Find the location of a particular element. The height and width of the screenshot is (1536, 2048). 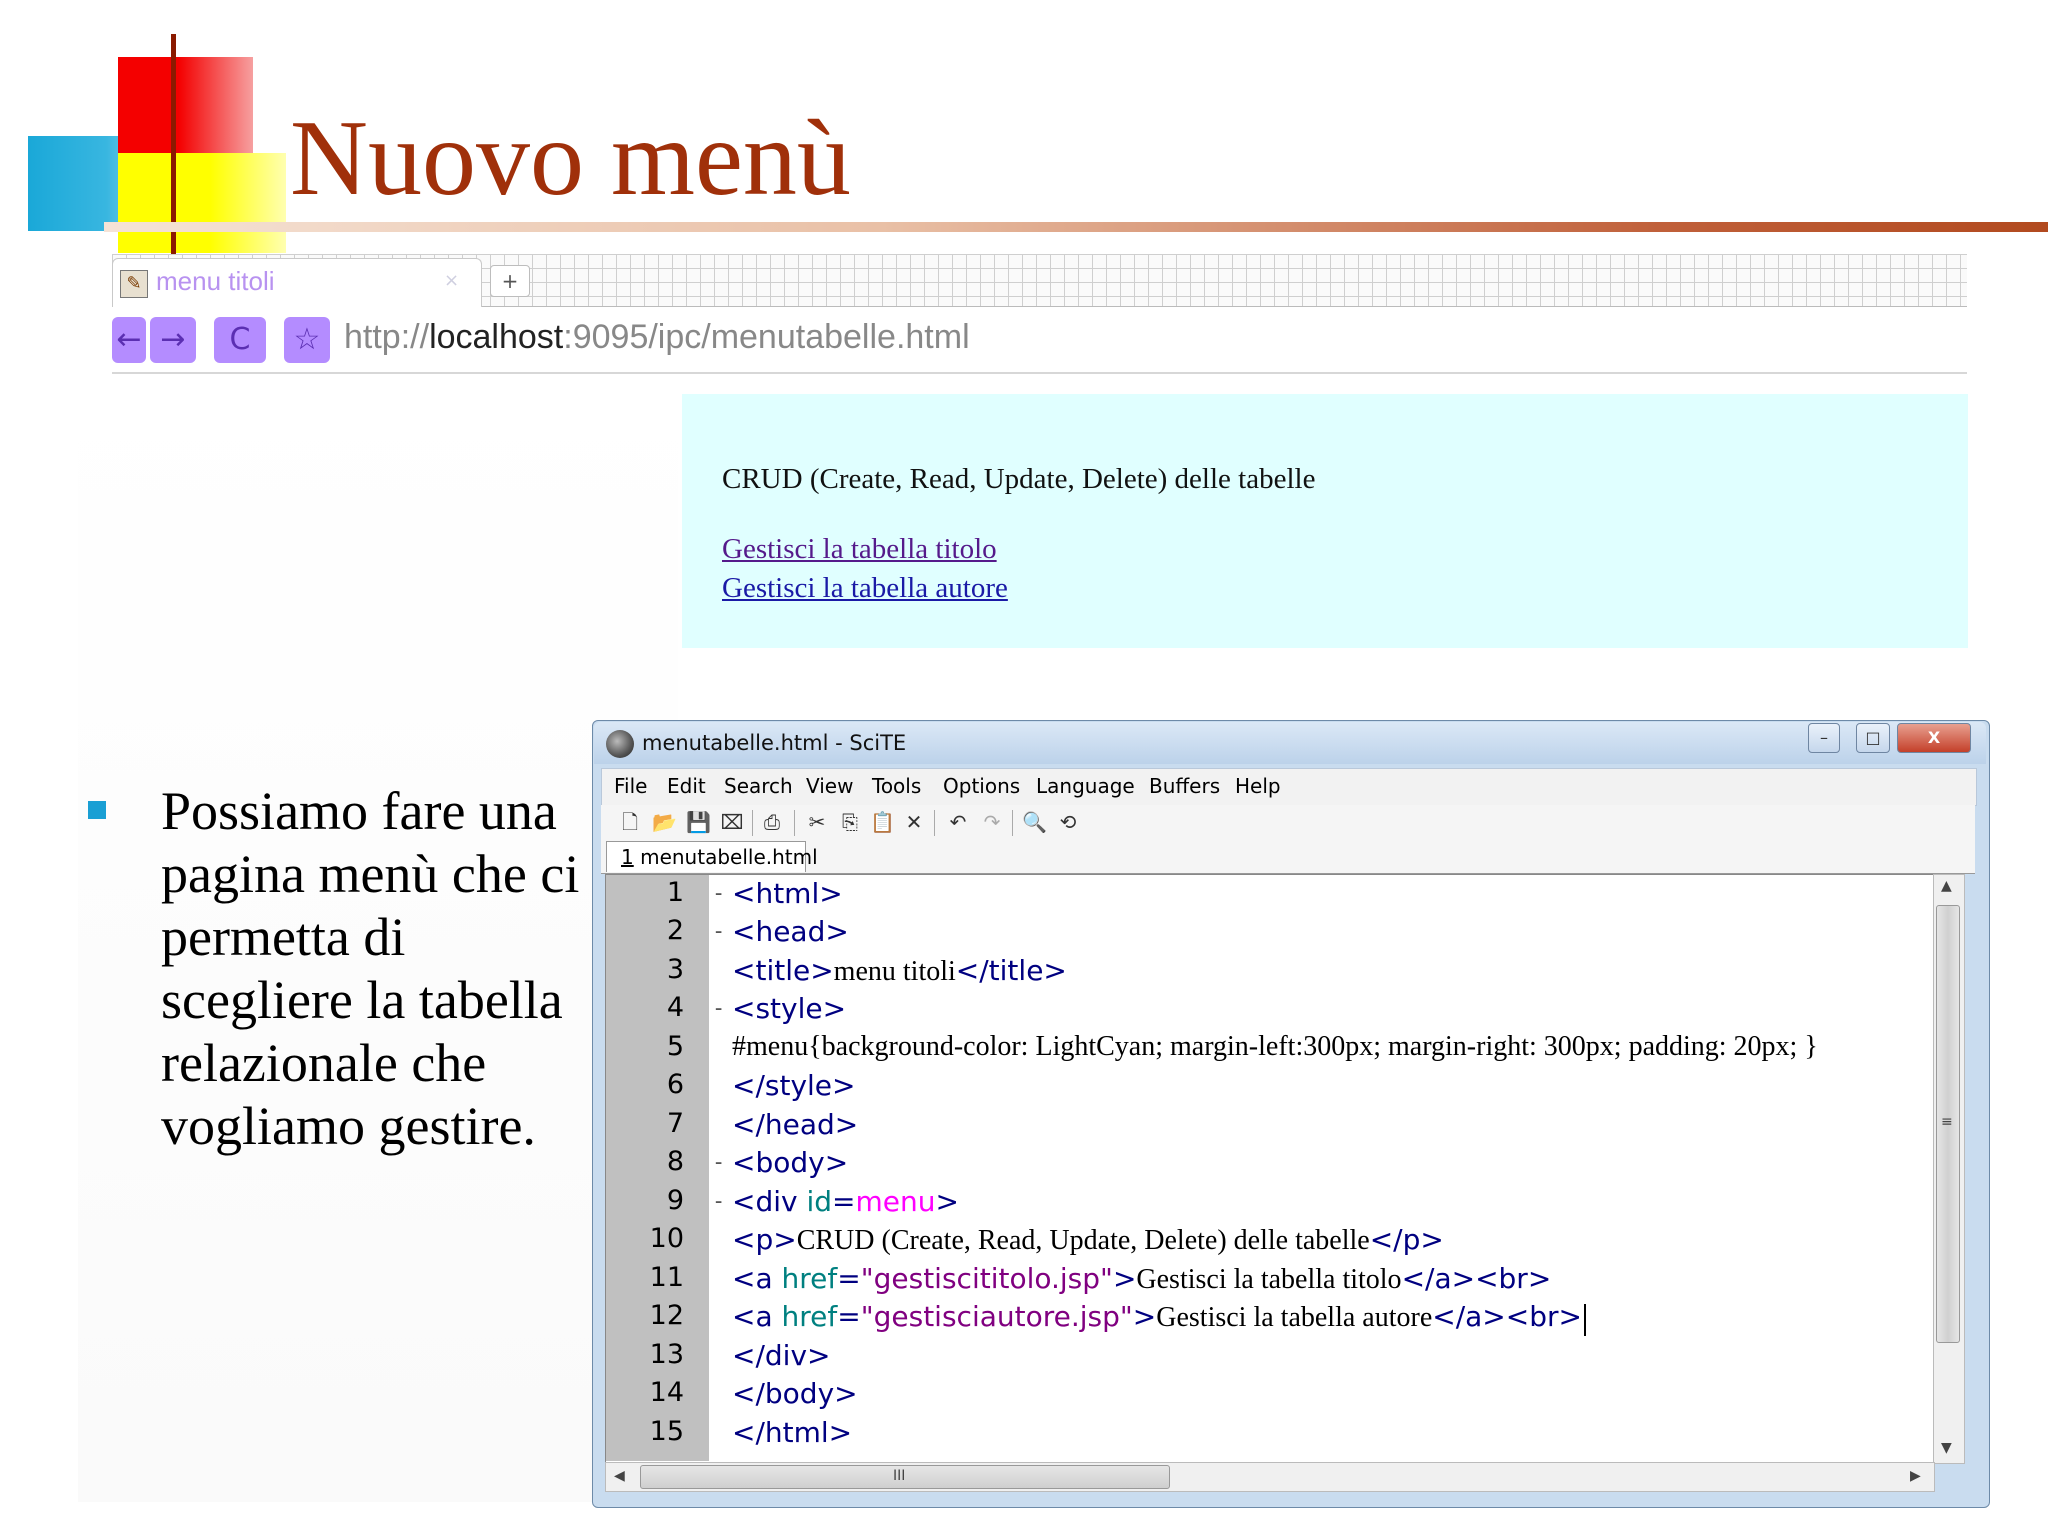

code-token: </a><br> is located at coordinates (1507, 1316).